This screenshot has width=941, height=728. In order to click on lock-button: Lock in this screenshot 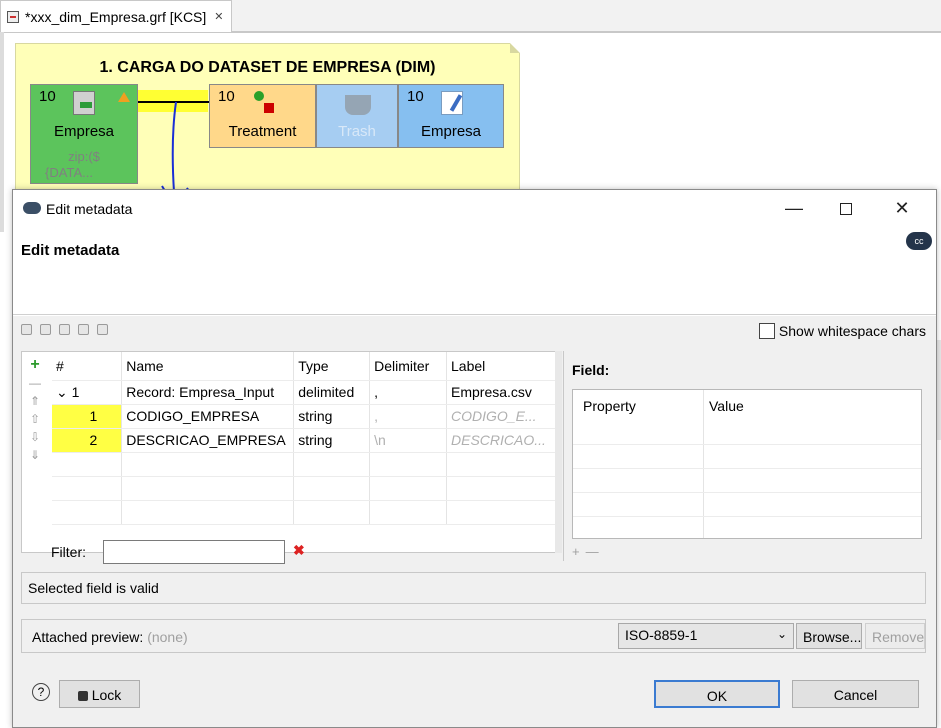, I will do `click(99, 694)`.